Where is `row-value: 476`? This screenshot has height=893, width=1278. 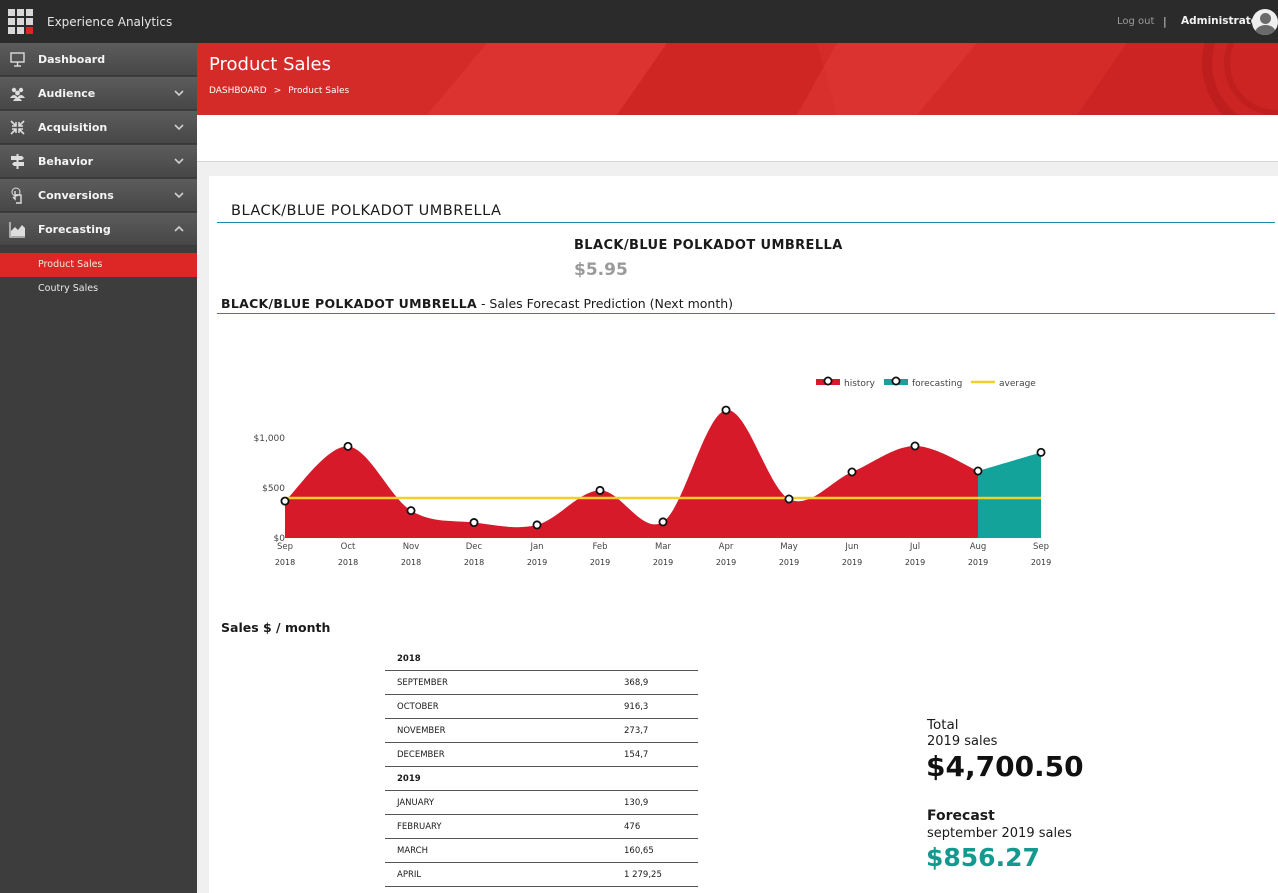
row-value: 476 is located at coordinates (632, 827).